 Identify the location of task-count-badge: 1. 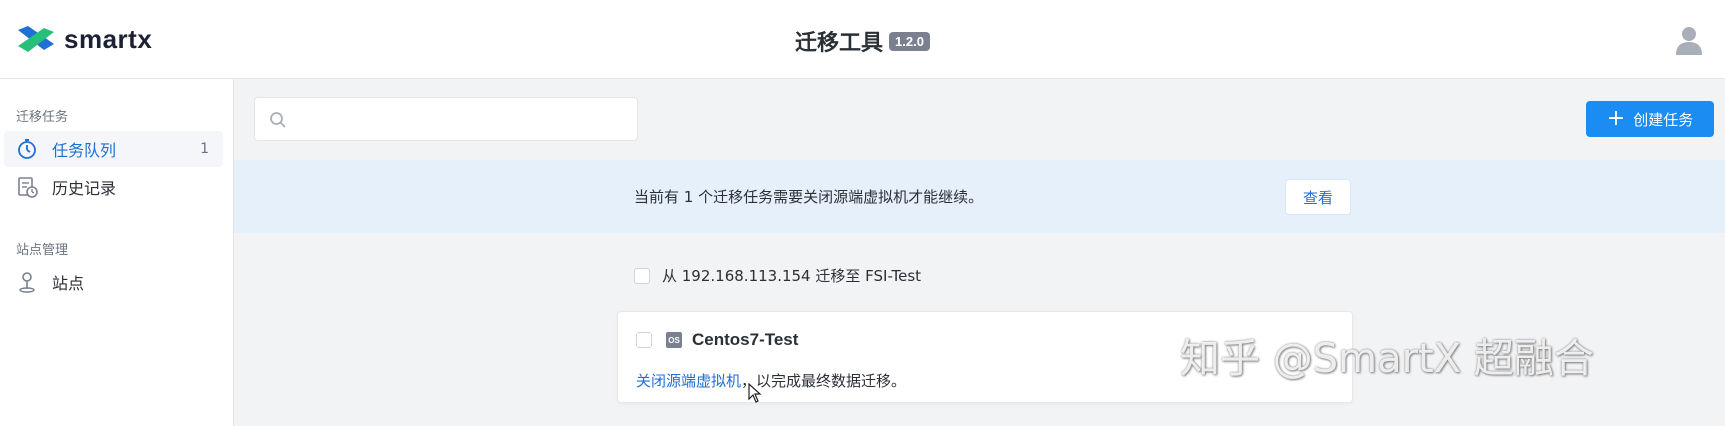
(204, 149).